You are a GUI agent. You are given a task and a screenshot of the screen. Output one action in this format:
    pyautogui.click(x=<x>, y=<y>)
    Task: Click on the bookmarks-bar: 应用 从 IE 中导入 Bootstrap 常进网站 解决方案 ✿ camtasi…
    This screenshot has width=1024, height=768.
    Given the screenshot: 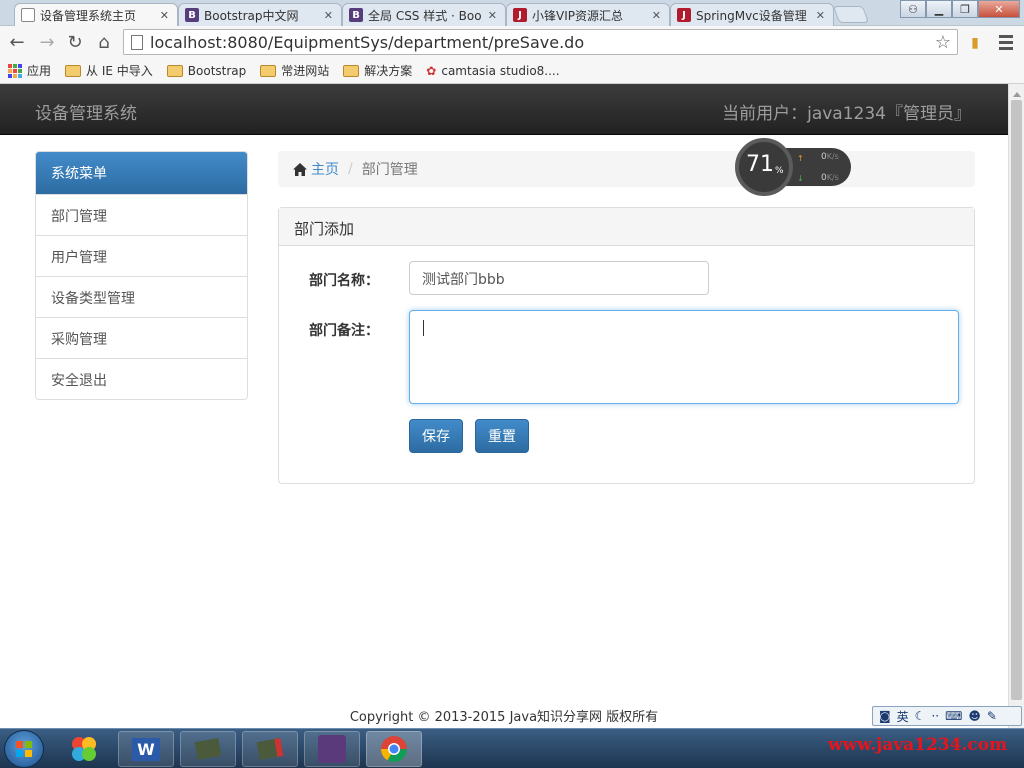 What is the action you would take?
    pyautogui.click(x=512, y=71)
    